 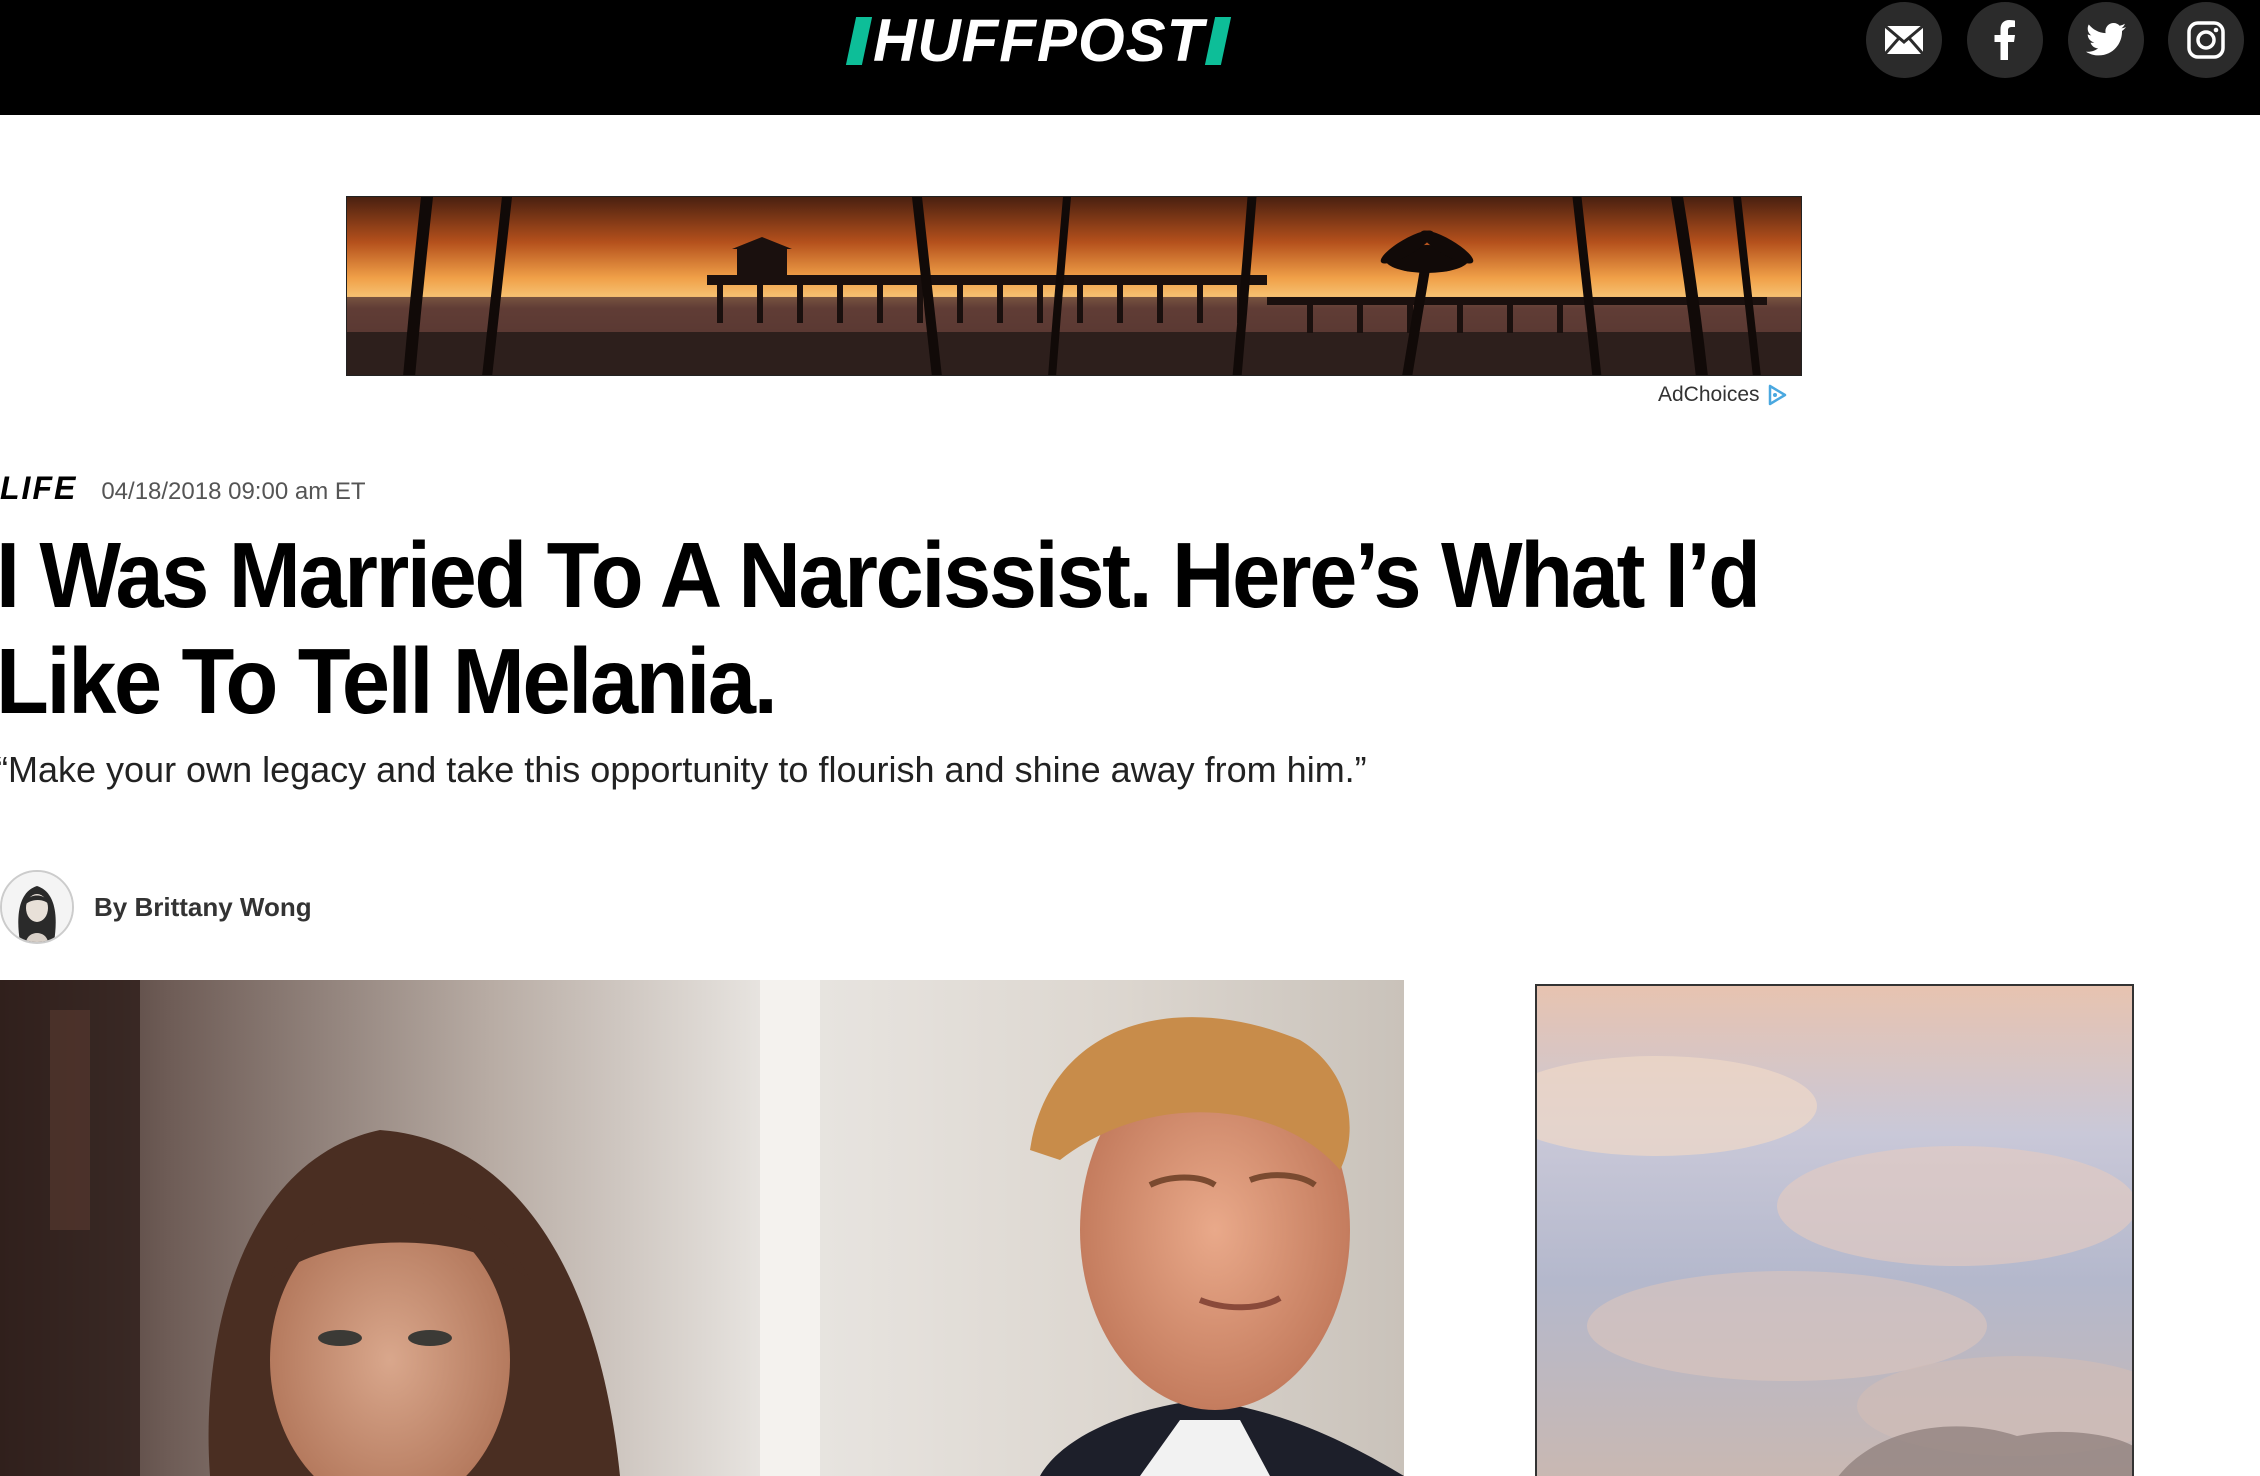 I want to click on section-link: LIFE, so click(x=38, y=488).